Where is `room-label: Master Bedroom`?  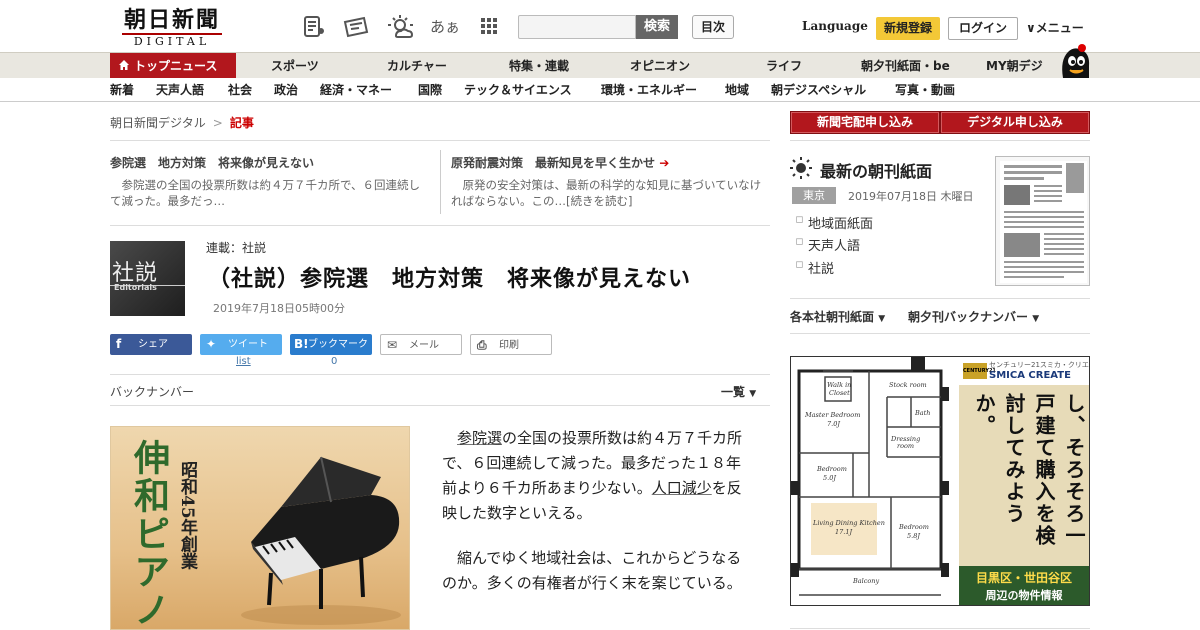
room-label: Master Bedroom is located at coordinates (832, 415).